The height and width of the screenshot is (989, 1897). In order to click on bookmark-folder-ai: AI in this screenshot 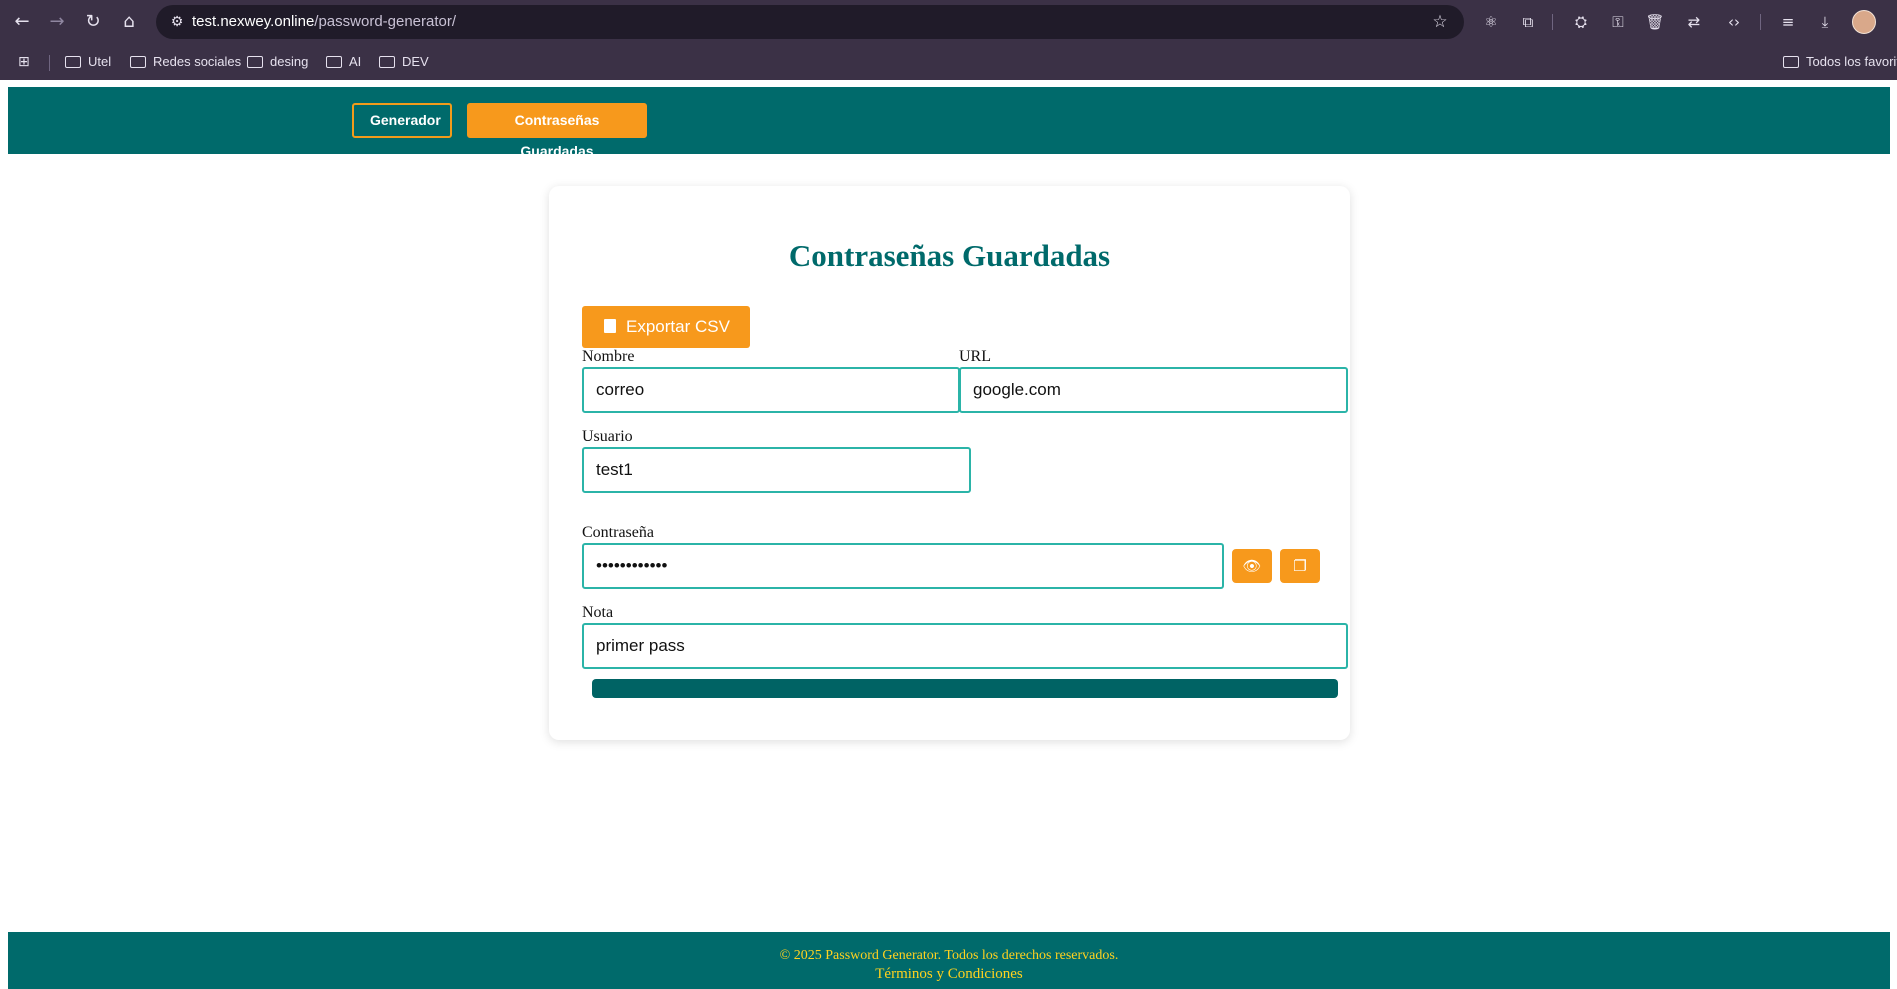, I will do `click(343, 62)`.